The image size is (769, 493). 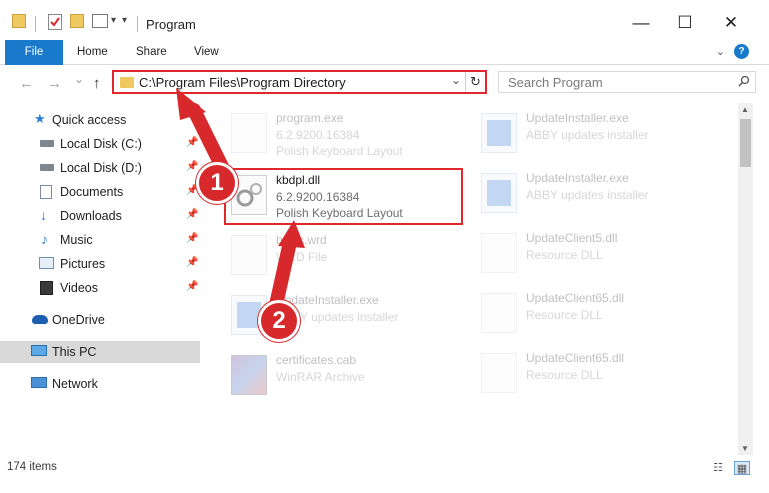 I want to click on network-icon, so click(x=39, y=382).